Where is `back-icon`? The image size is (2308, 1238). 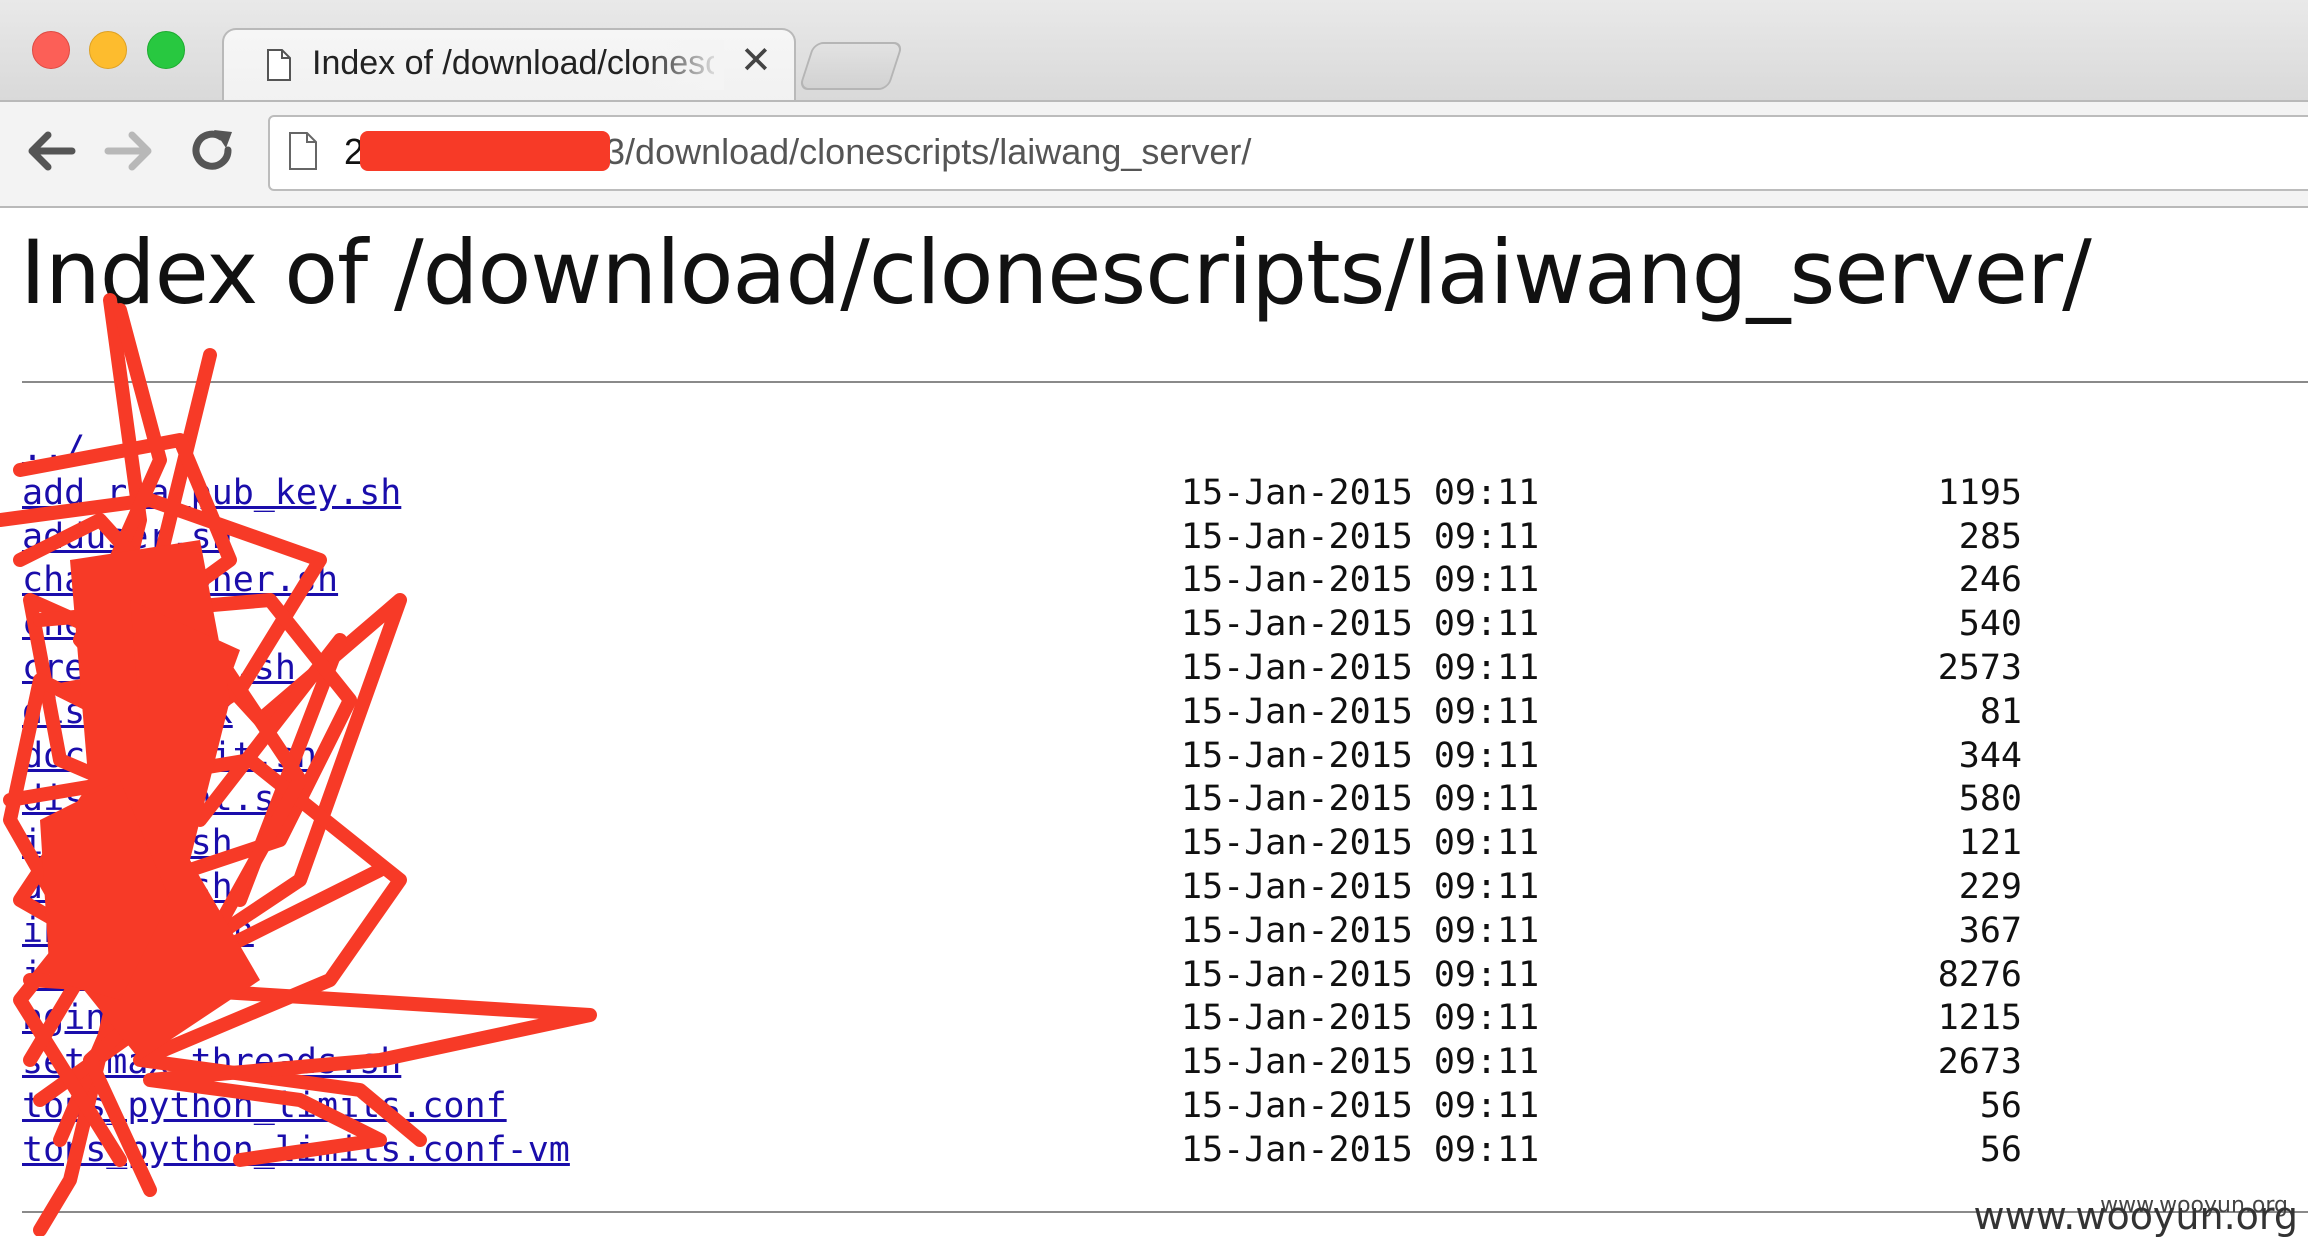 back-icon is located at coordinates (50, 151).